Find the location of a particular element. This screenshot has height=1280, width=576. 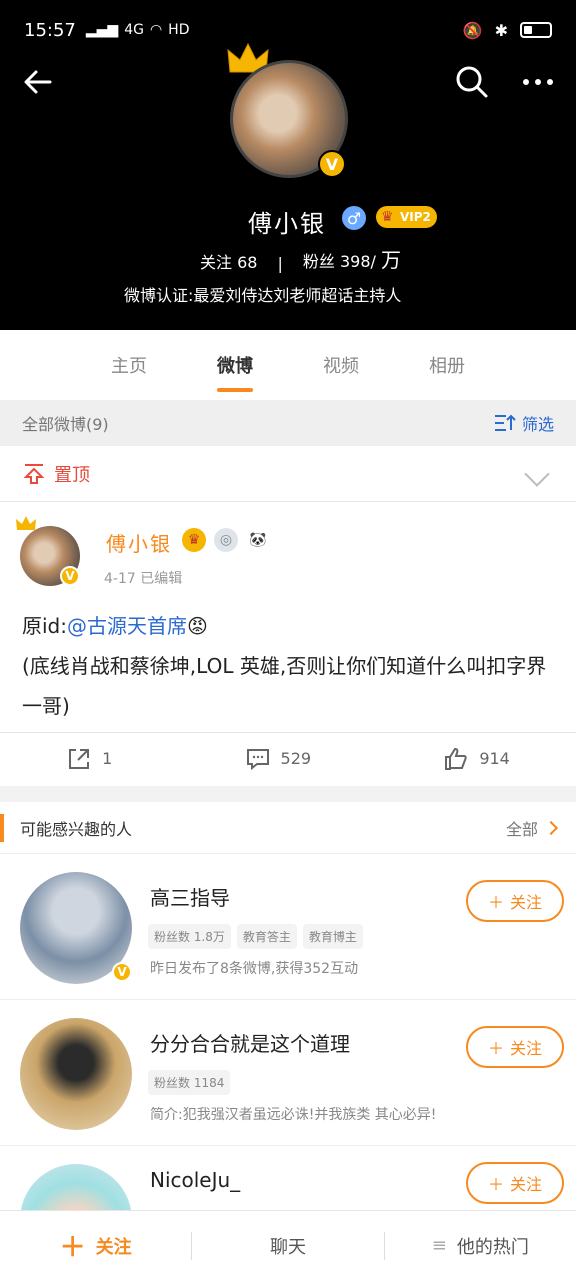

user-name: NicoleJu_ is located at coordinates (195, 1180).